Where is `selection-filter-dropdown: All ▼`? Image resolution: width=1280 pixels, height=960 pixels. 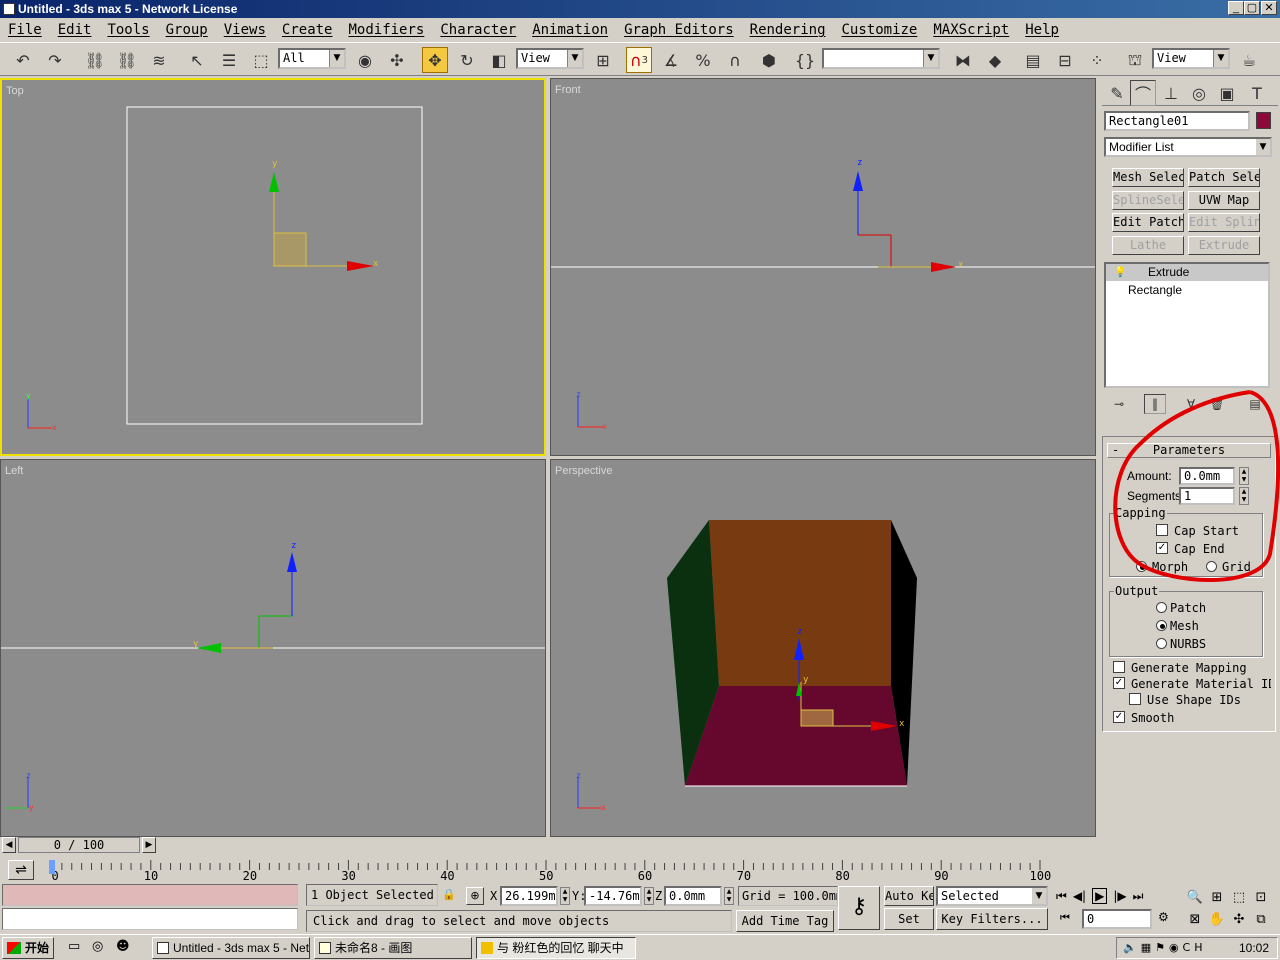 selection-filter-dropdown: All ▼ is located at coordinates (312, 58).